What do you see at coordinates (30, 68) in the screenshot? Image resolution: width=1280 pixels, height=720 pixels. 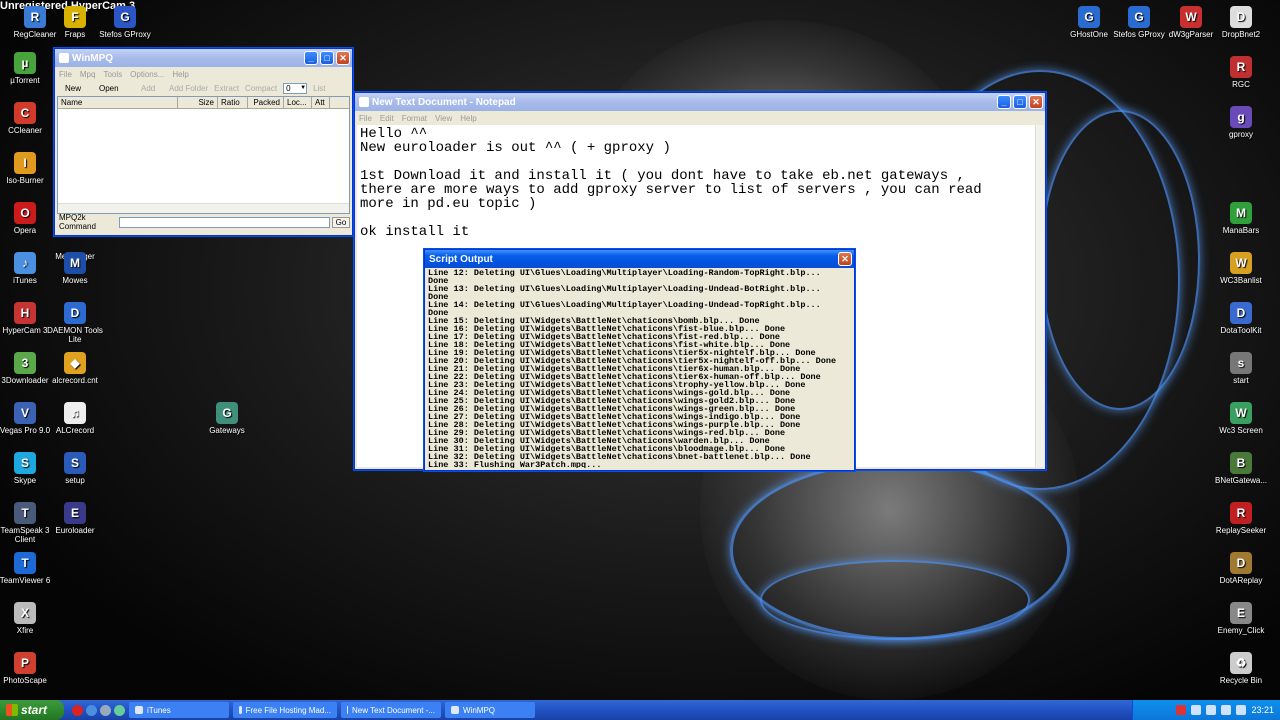 I see `desktop-icon: µ µTorrent` at bounding box center [30, 68].